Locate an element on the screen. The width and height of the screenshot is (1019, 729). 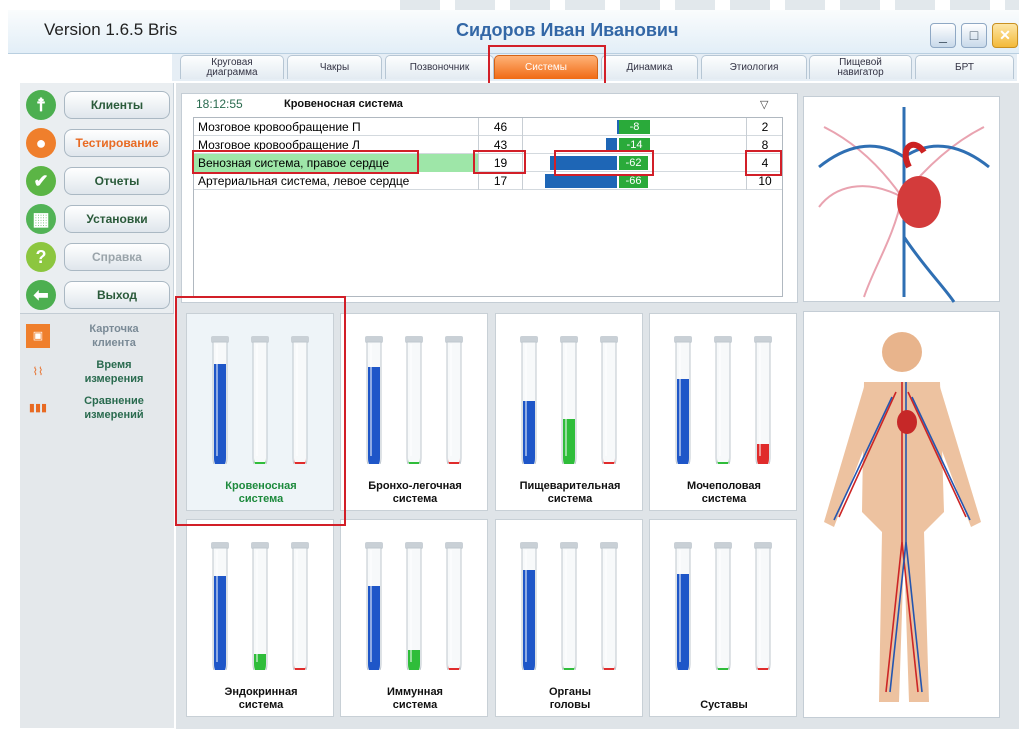
nav-button: Отчеты is located at coordinates (117, 181).